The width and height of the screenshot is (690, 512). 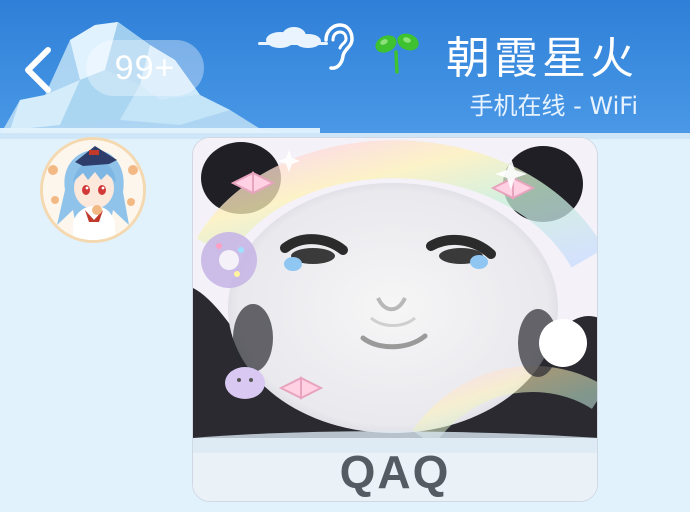 What do you see at coordinates (397, 53) in the screenshot?
I see `sprout-icon` at bounding box center [397, 53].